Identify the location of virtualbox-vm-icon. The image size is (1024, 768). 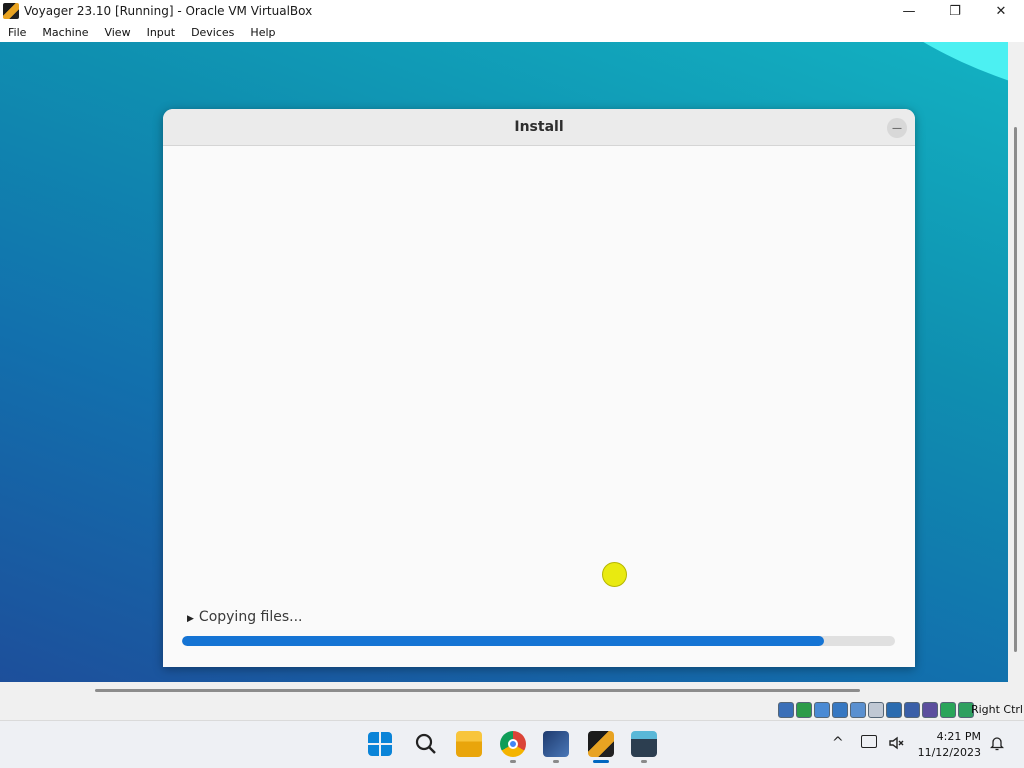
(11, 11).